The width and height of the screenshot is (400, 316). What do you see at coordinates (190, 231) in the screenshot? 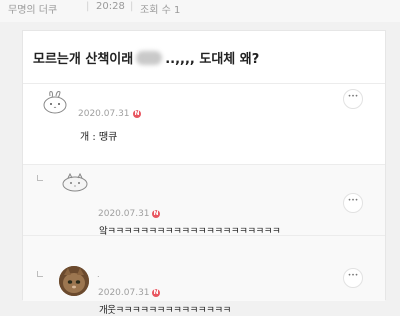
I see `comment-text: 앜ㅋㅋㅋㅋㅋㅋㅋㅋㅋㅋㅋㅋㅋㅋㅋㅋㅋㅋㅋㅋㅋ` at bounding box center [190, 231].